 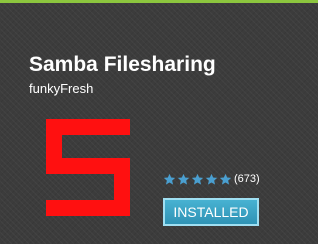 What do you see at coordinates (122, 64) in the screenshot?
I see `app-title: Samba Filesharing` at bounding box center [122, 64].